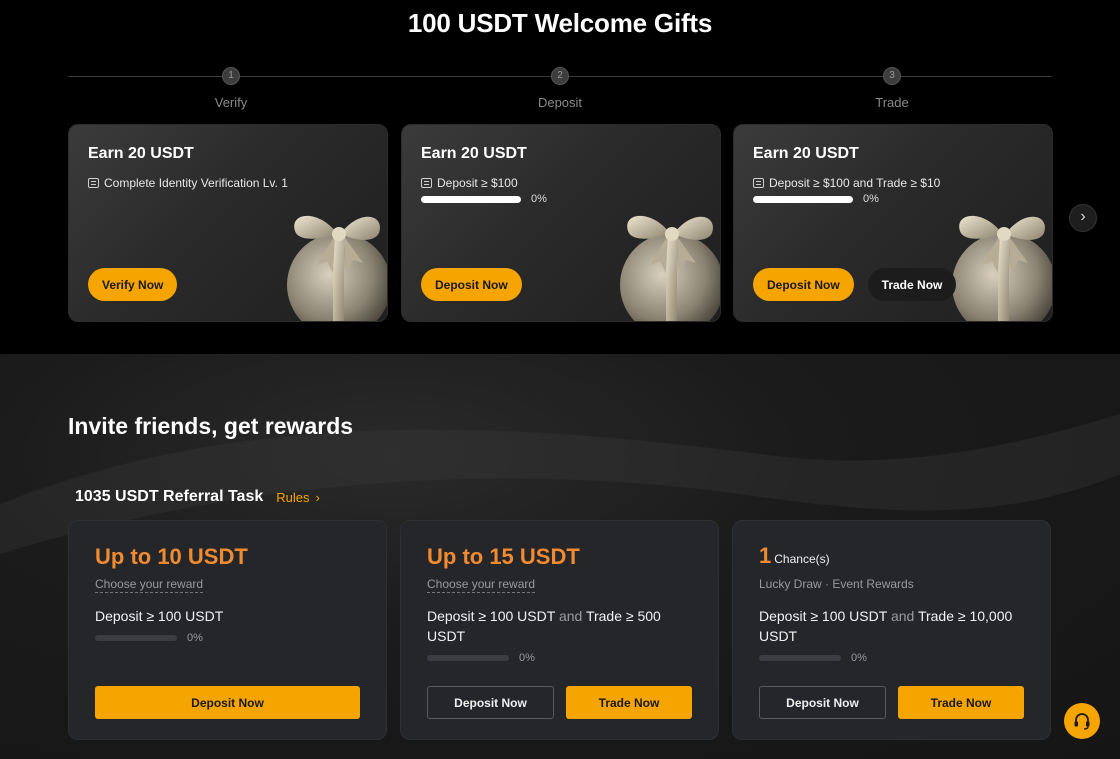 This screenshot has height=759, width=1120. What do you see at coordinates (892, 88) in the screenshot?
I see `step-trade: 3 Trade` at bounding box center [892, 88].